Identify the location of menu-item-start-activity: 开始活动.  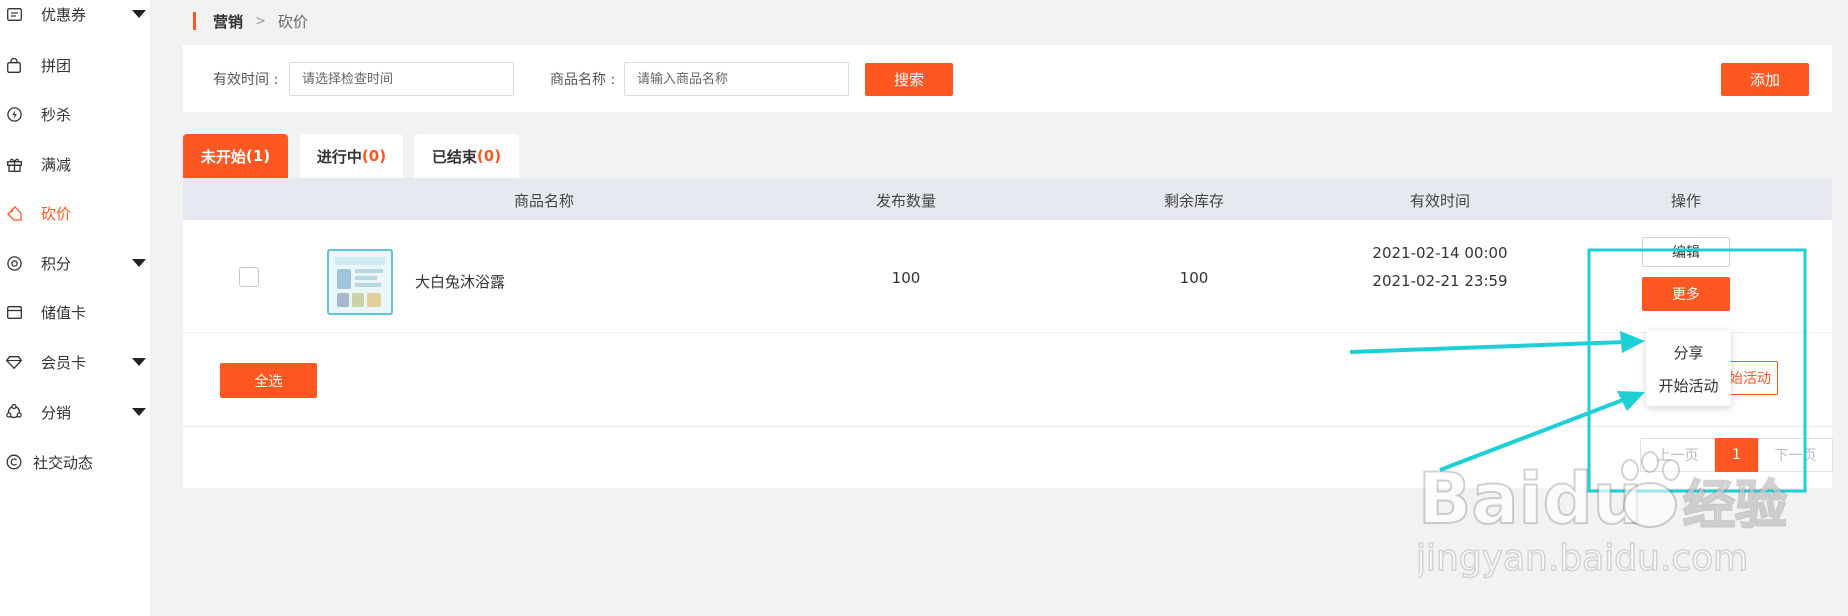
(1688, 385).